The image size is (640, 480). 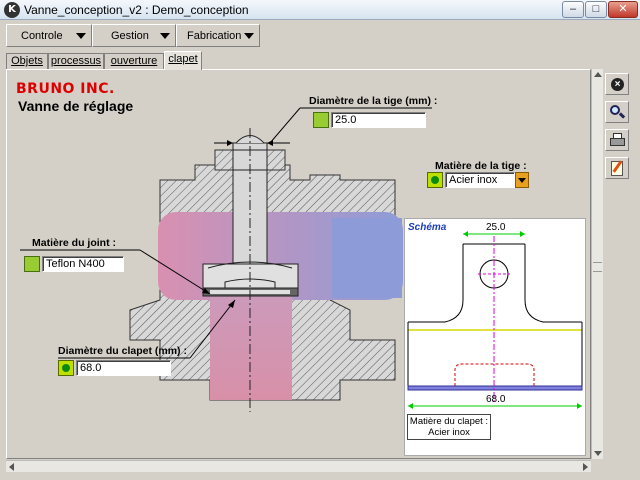 What do you see at coordinates (617, 136) in the screenshot?
I see `printer-paper` at bounding box center [617, 136].